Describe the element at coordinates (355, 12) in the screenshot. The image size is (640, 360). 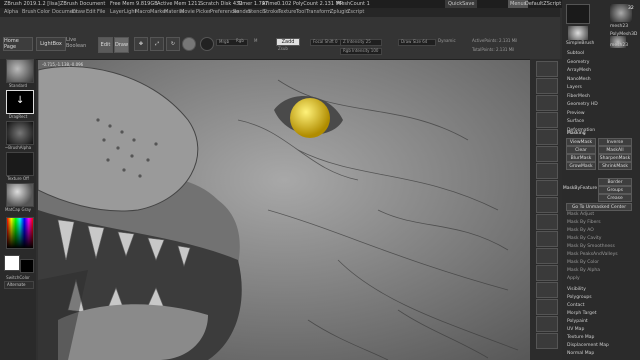
I see `menu-zscript: Zscript` at that location.